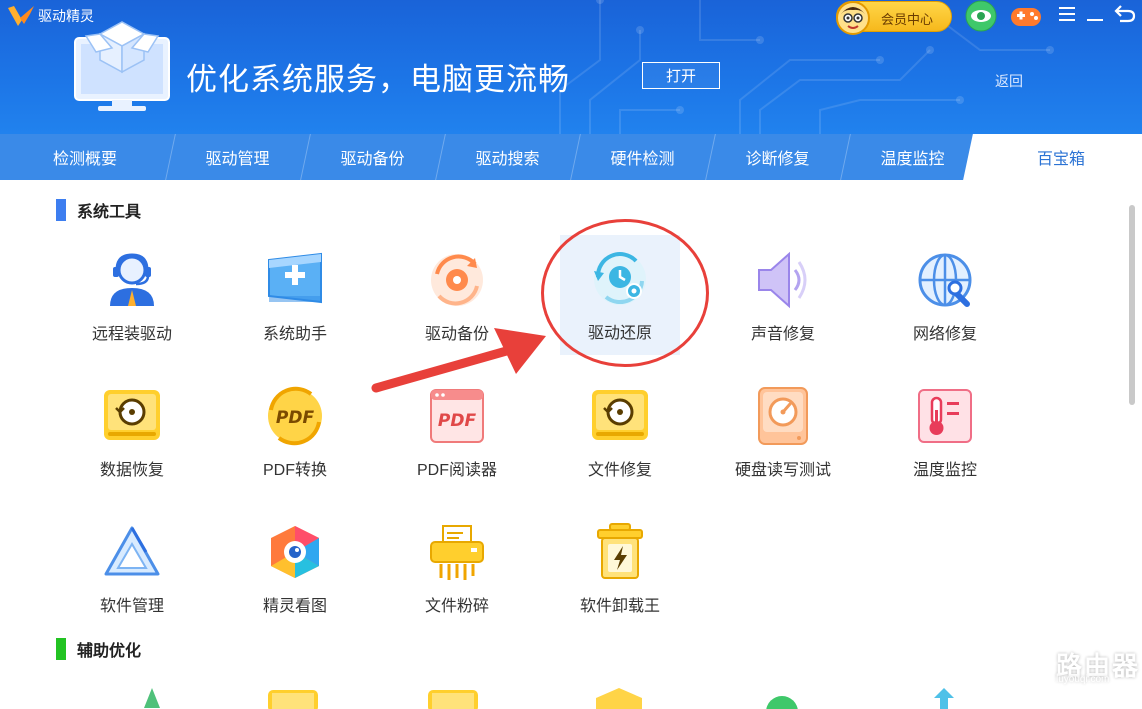  What do you see at coordinates (85, 157) in the screenshot?
I see `tab-overview: 检测概要` at bounding box center [85, 157].